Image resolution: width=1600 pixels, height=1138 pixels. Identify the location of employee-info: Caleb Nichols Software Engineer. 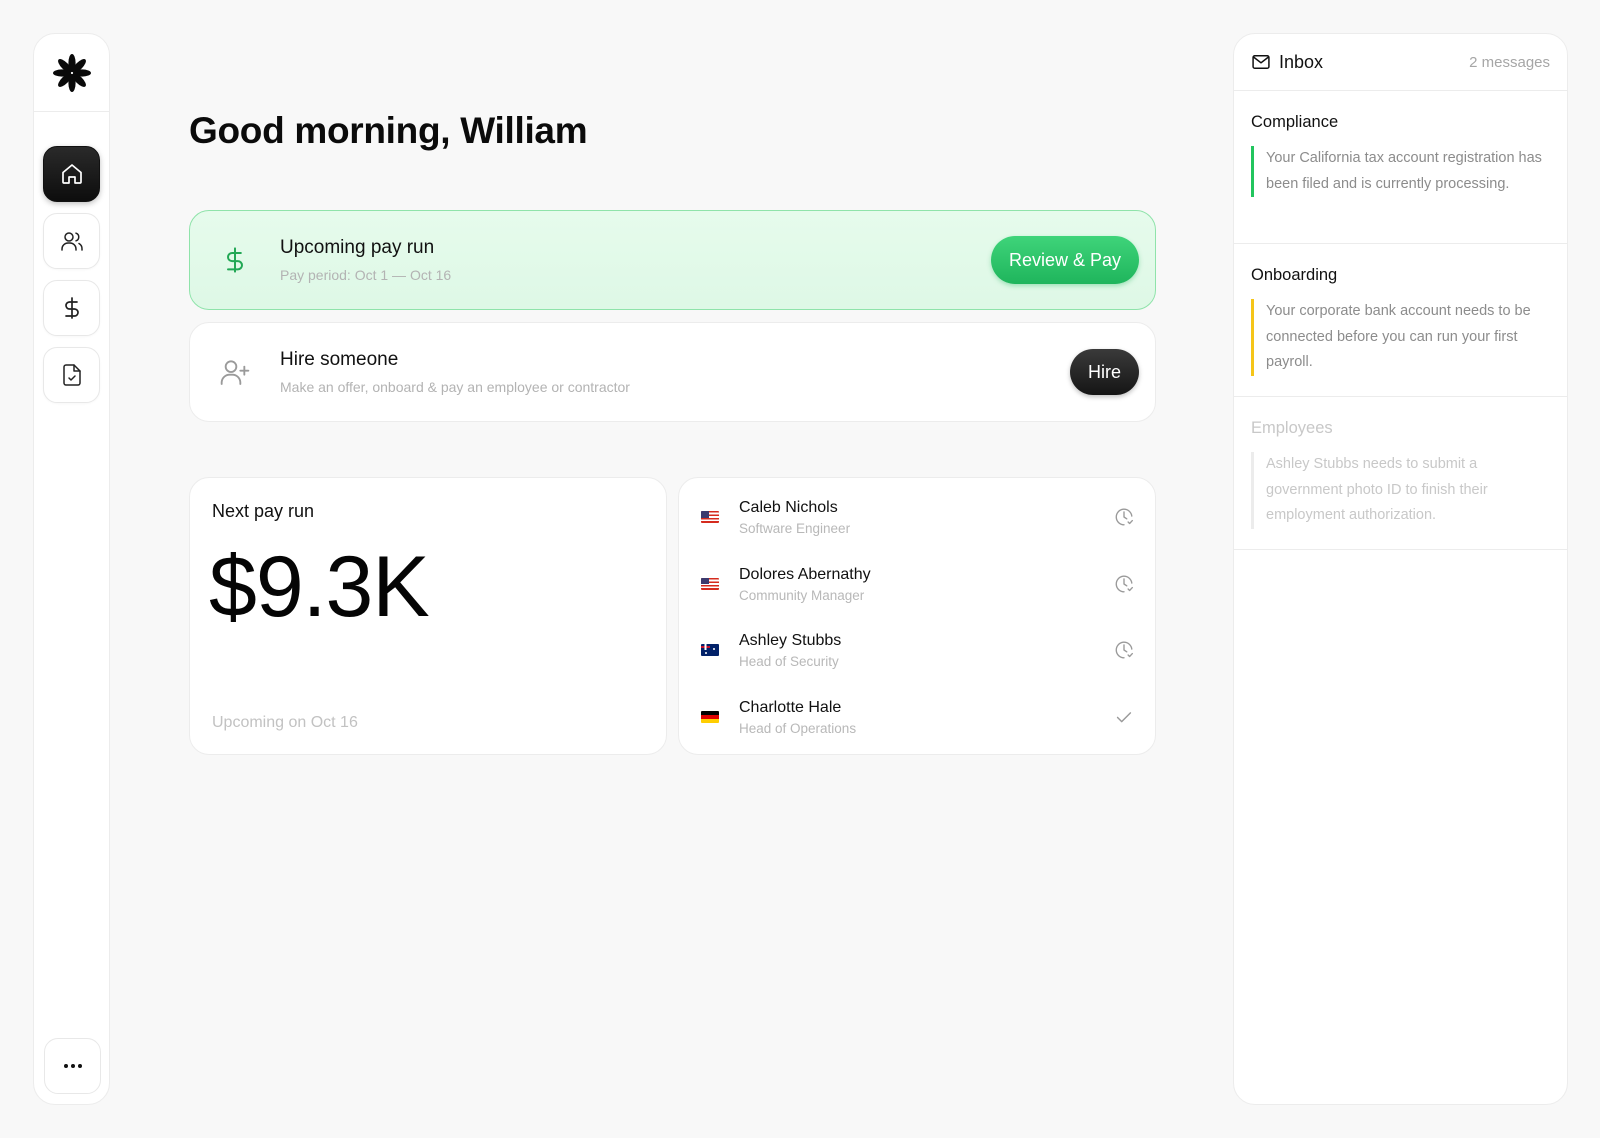
(926, 517).